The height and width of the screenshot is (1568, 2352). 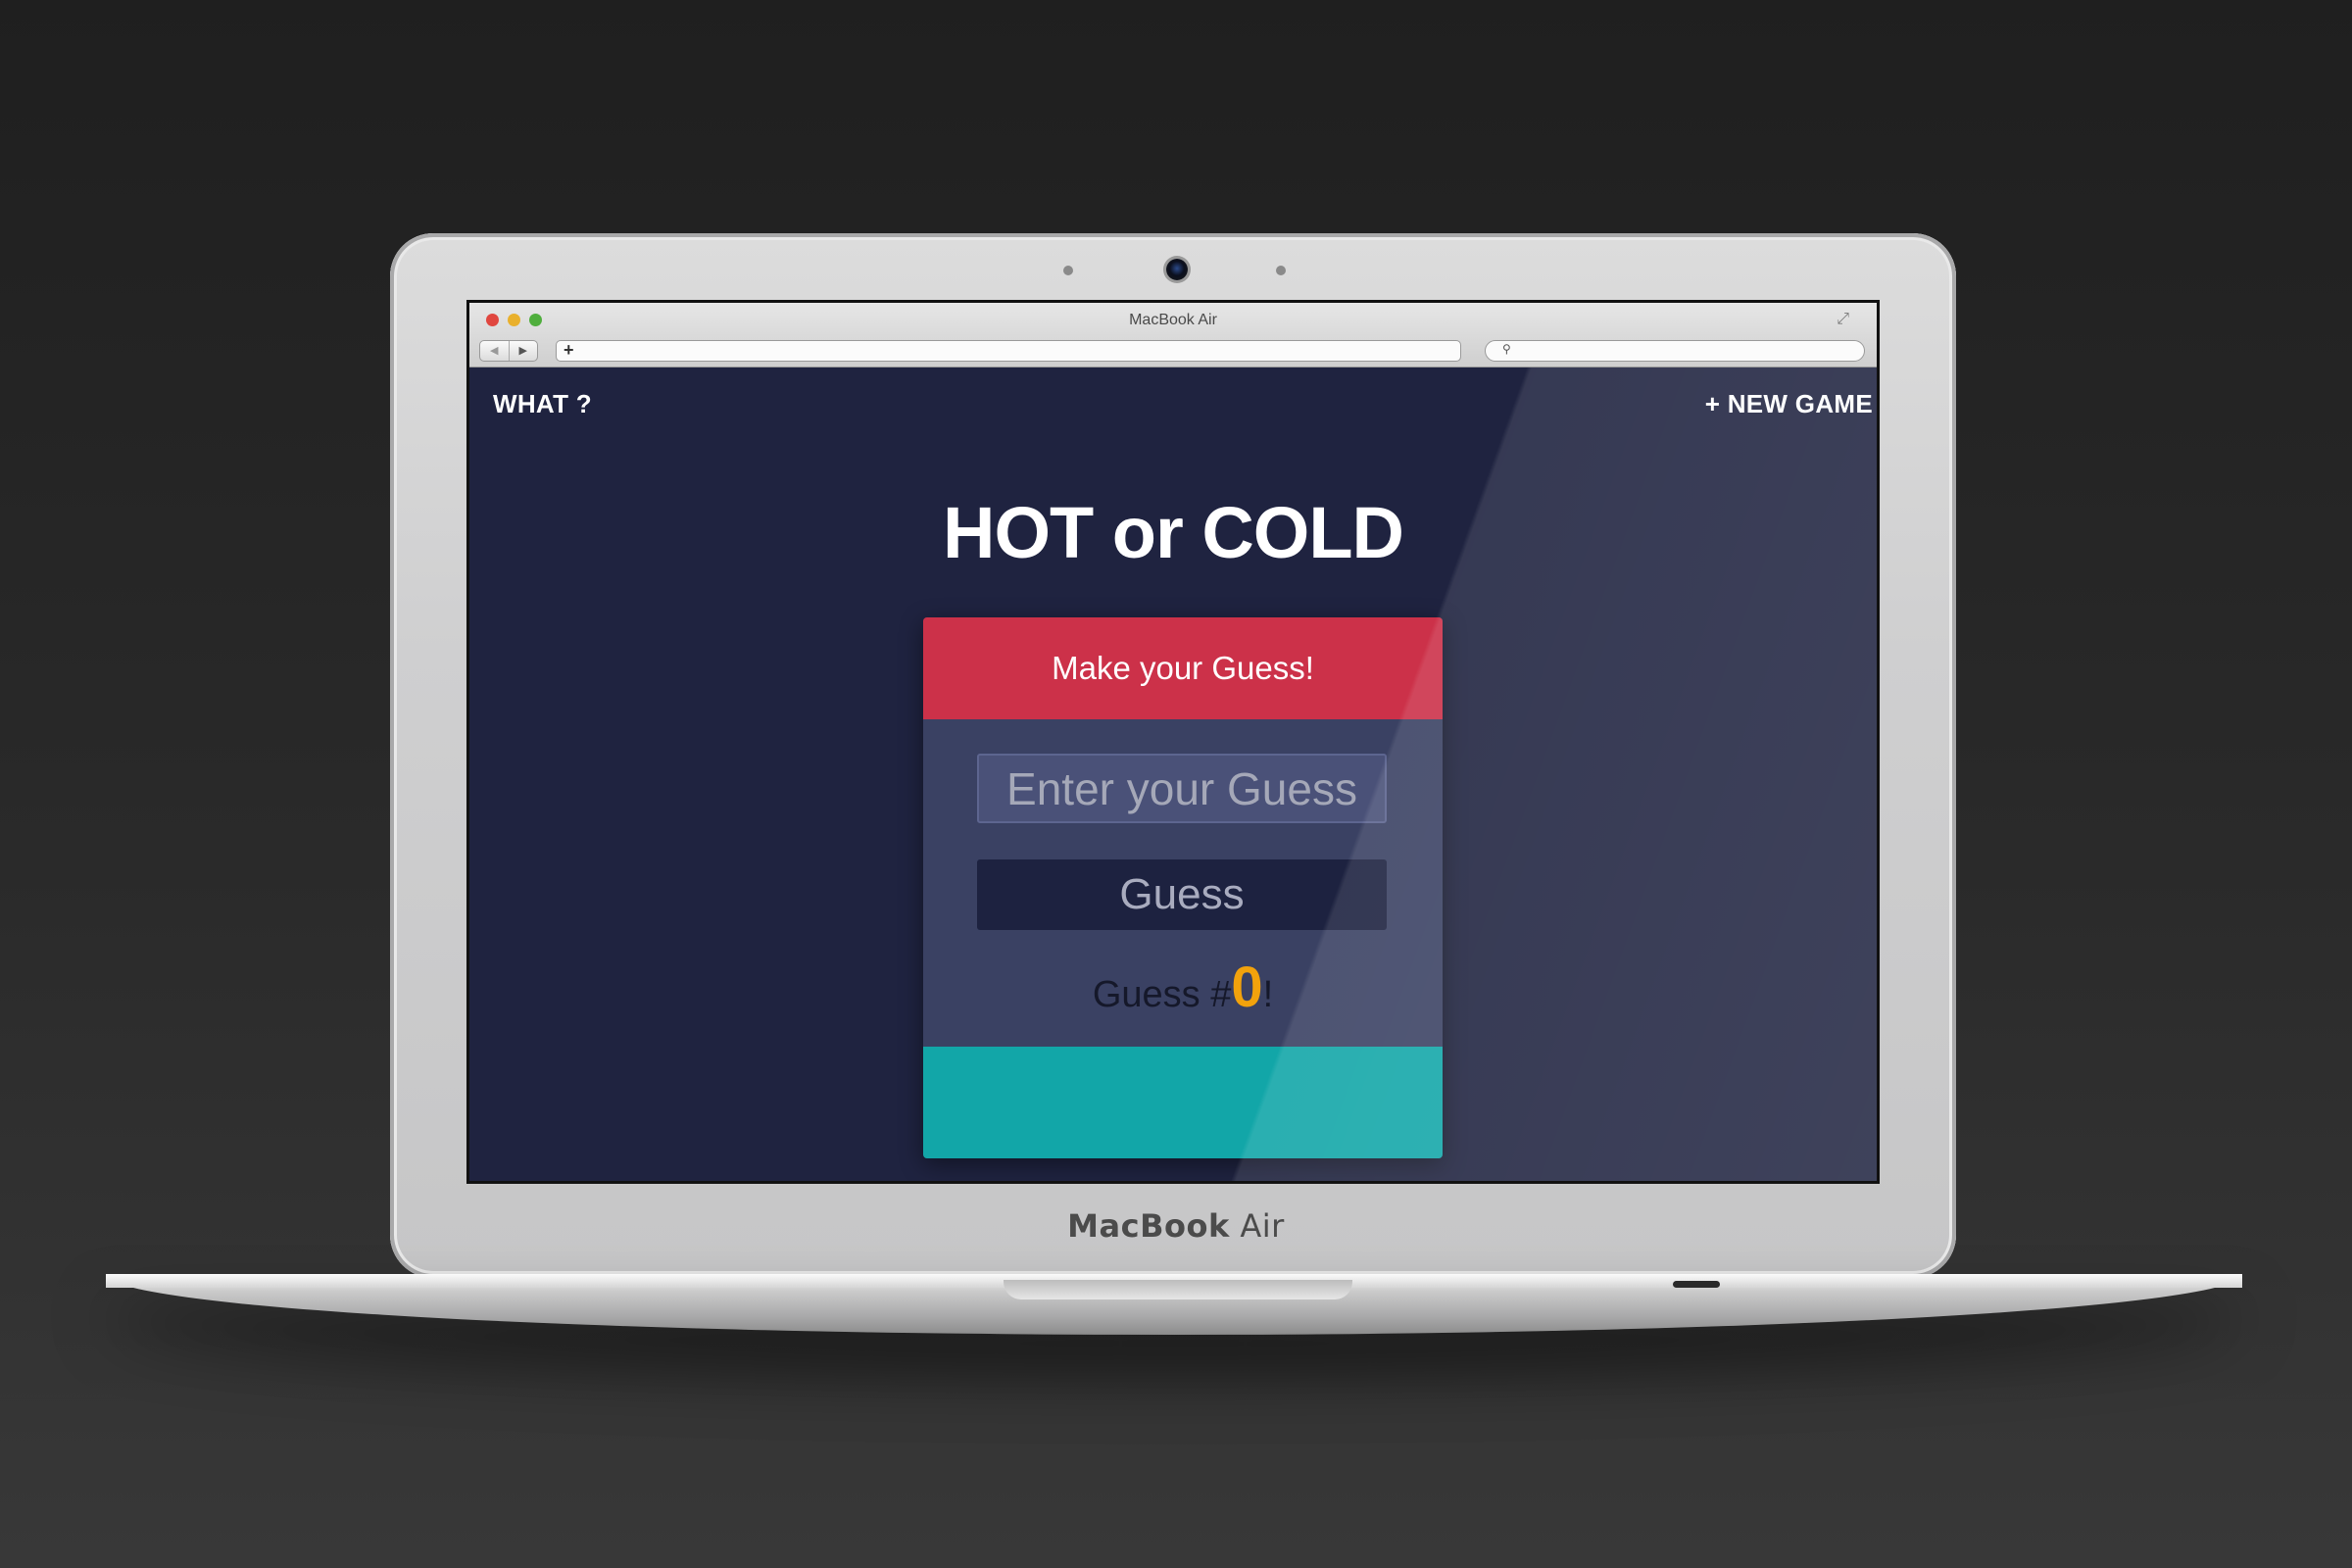 I want to click on laptop-brand-label: MacBook Air, so click(x=1176, y=1226).